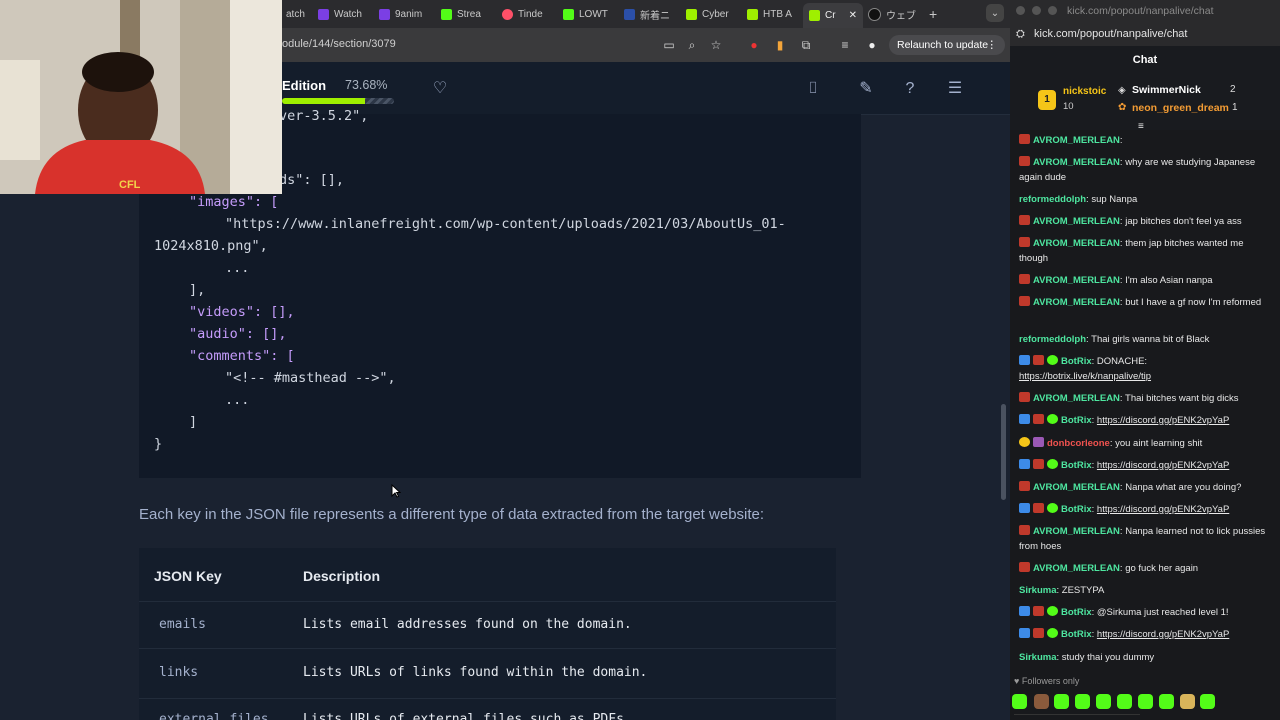 The width and height of the screenshot is (1280, 720). I want to click on tab: Tinde, so click(522, 14).